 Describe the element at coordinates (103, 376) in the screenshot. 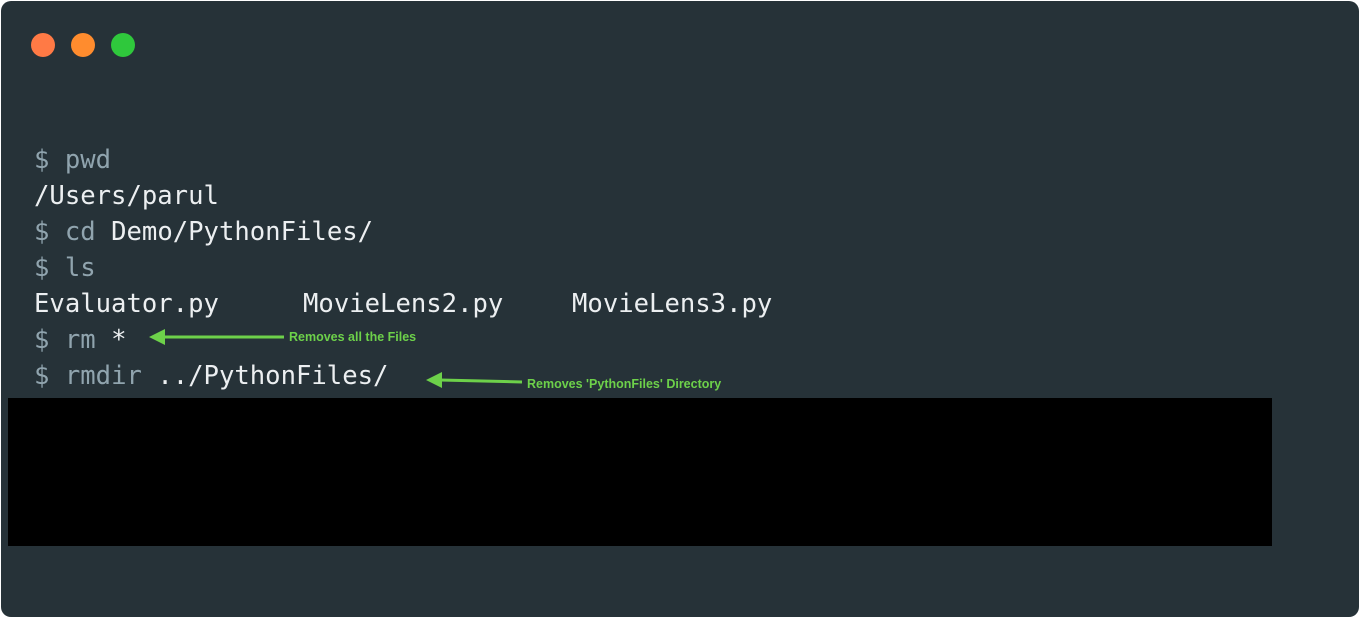

I see `command-text: rmdir` at that location.